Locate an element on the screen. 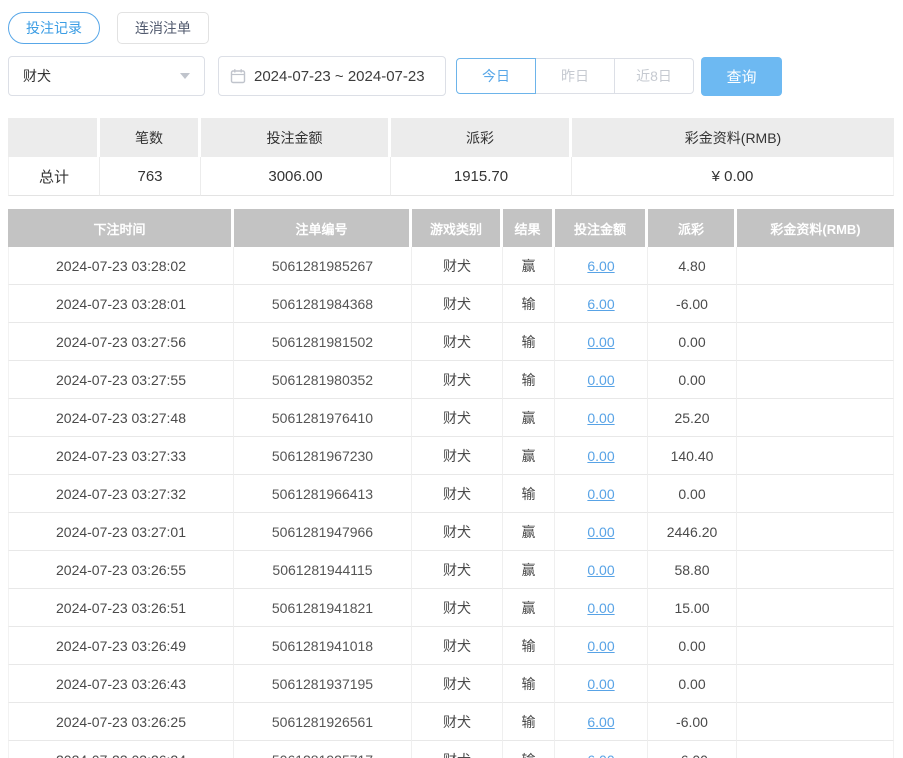 Image resolution: width=903 pixels, height=758 pixels. bet-number-cell: 5061281984368 is located at coordinates (323, 304).